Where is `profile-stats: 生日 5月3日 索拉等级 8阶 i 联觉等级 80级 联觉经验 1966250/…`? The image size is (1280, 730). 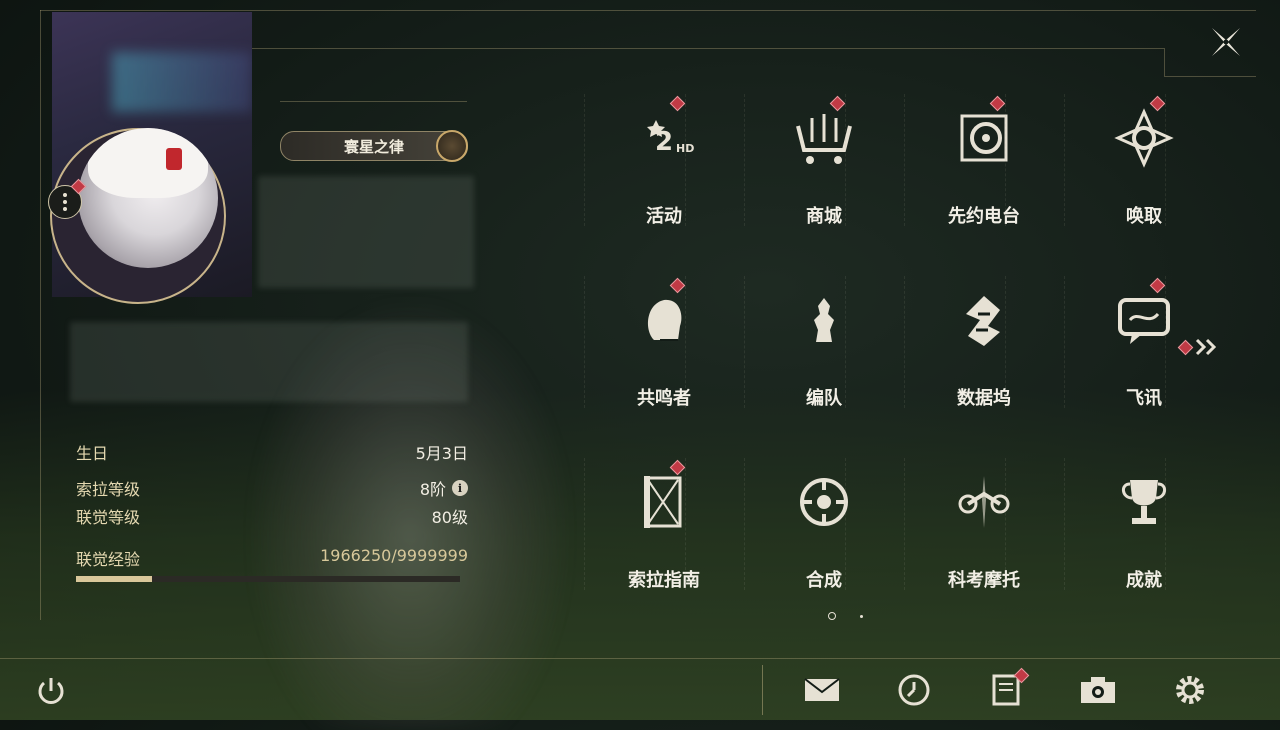 profile-stats: 生日 5月3日 索拉等级 8阶 i 联觉等级 80级 联觉经验 1966250/… is located at coordinates (272, 509).